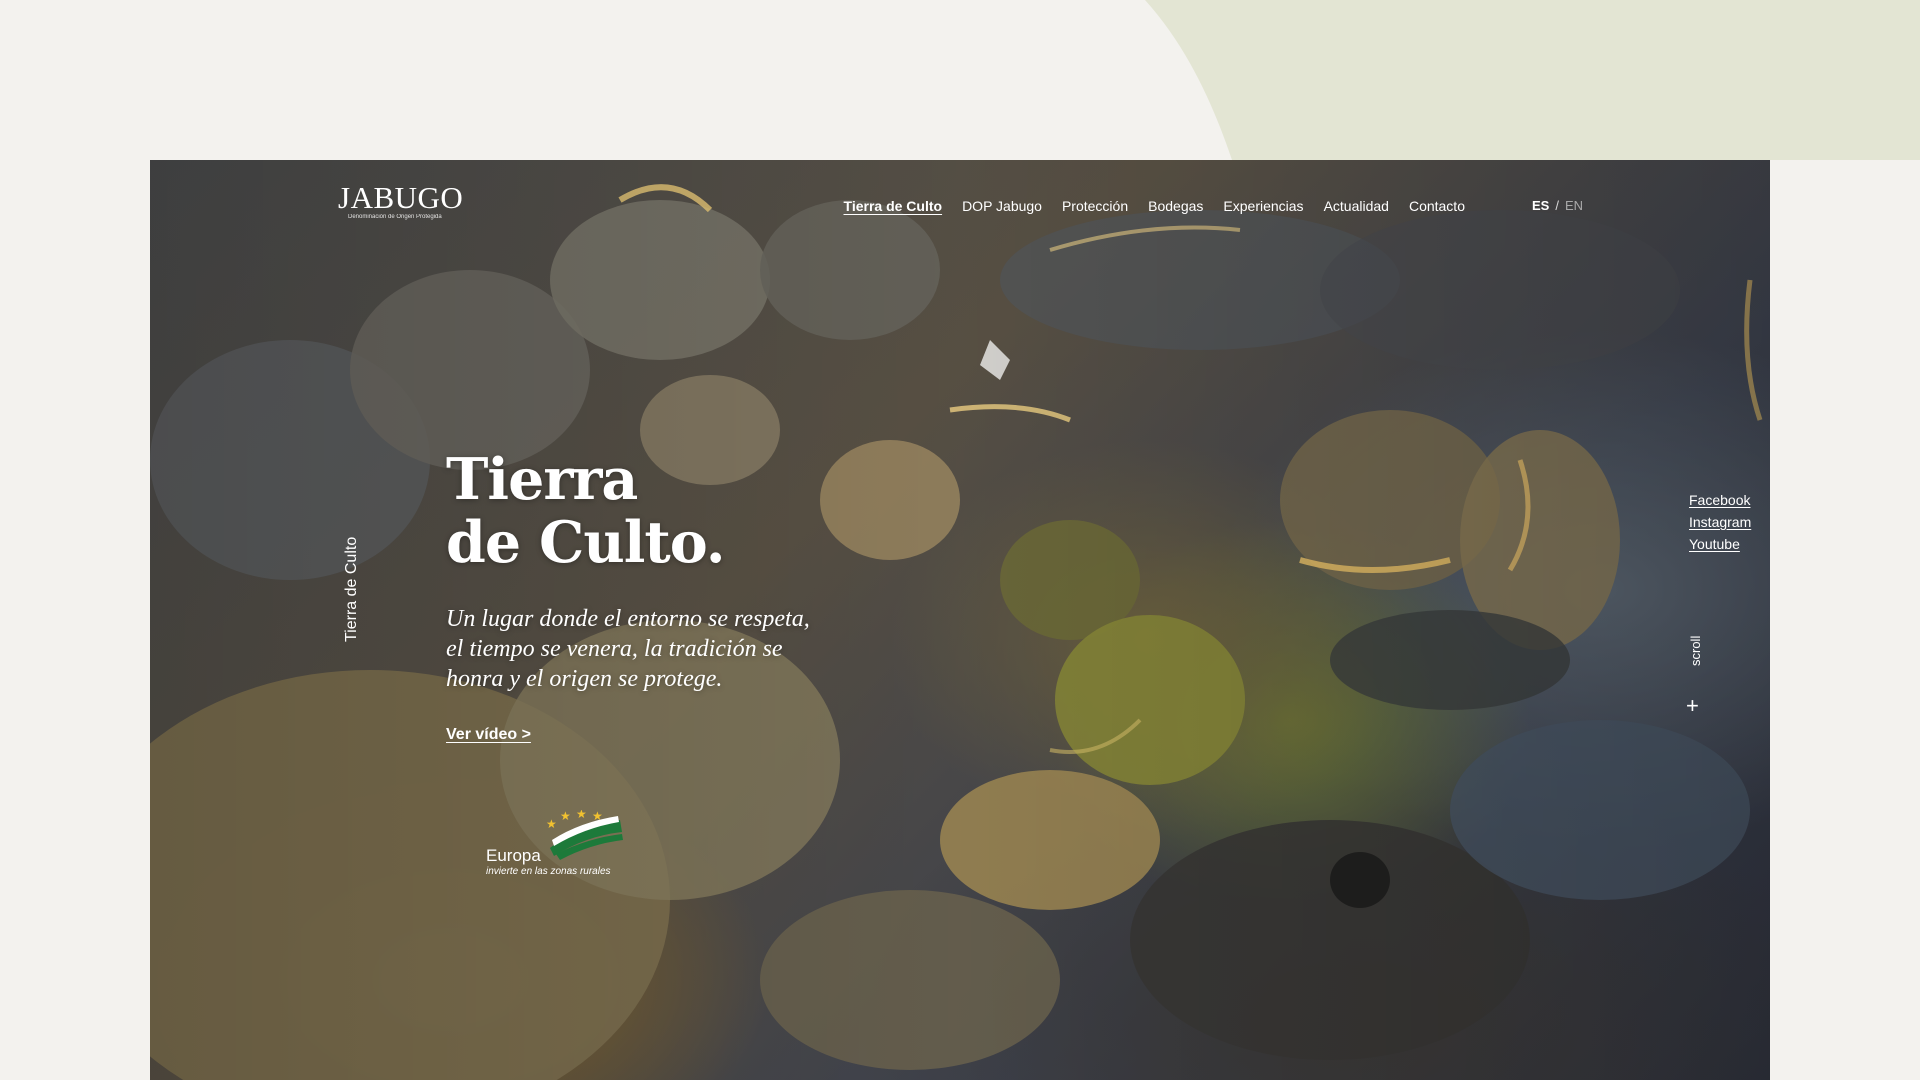  Describe the element at coordinates (584, 835) in the screenshot. I see `eu-flag-icon: ★ ★ ★ ★` at that location.